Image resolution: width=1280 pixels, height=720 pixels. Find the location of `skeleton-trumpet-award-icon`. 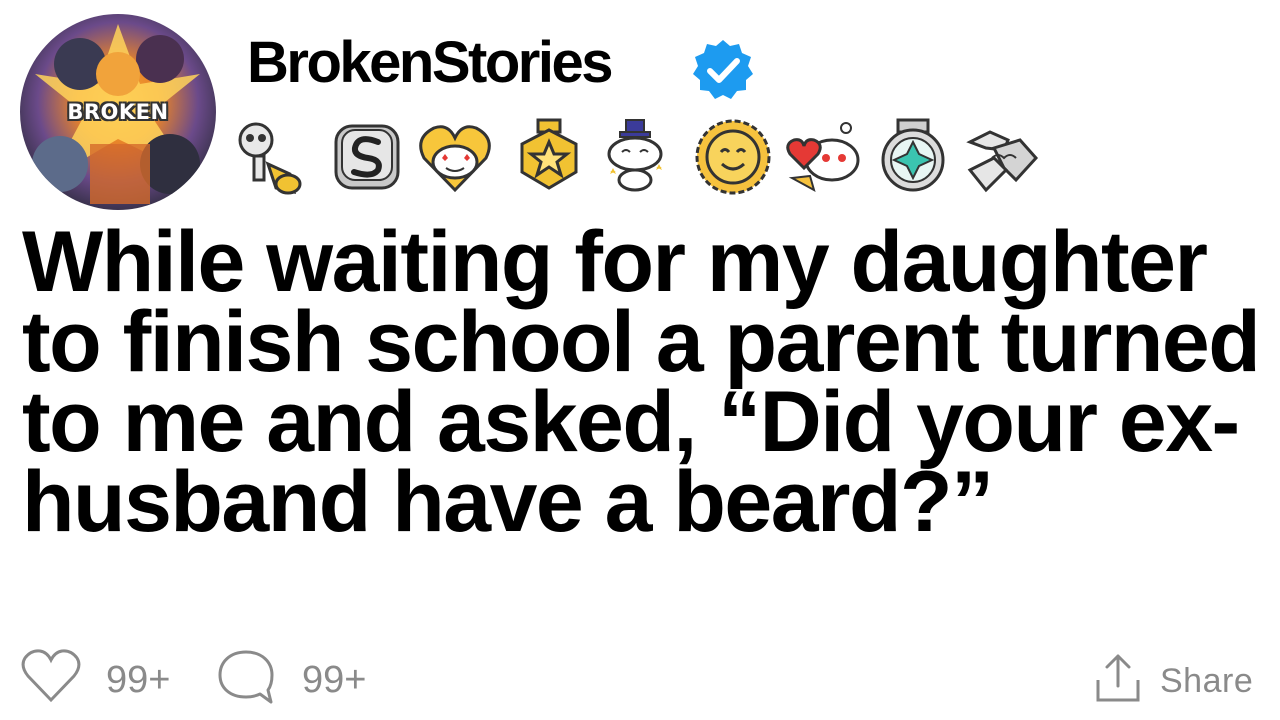

skeleton-trumpet-award-icon is located at coordinates (271, 157).